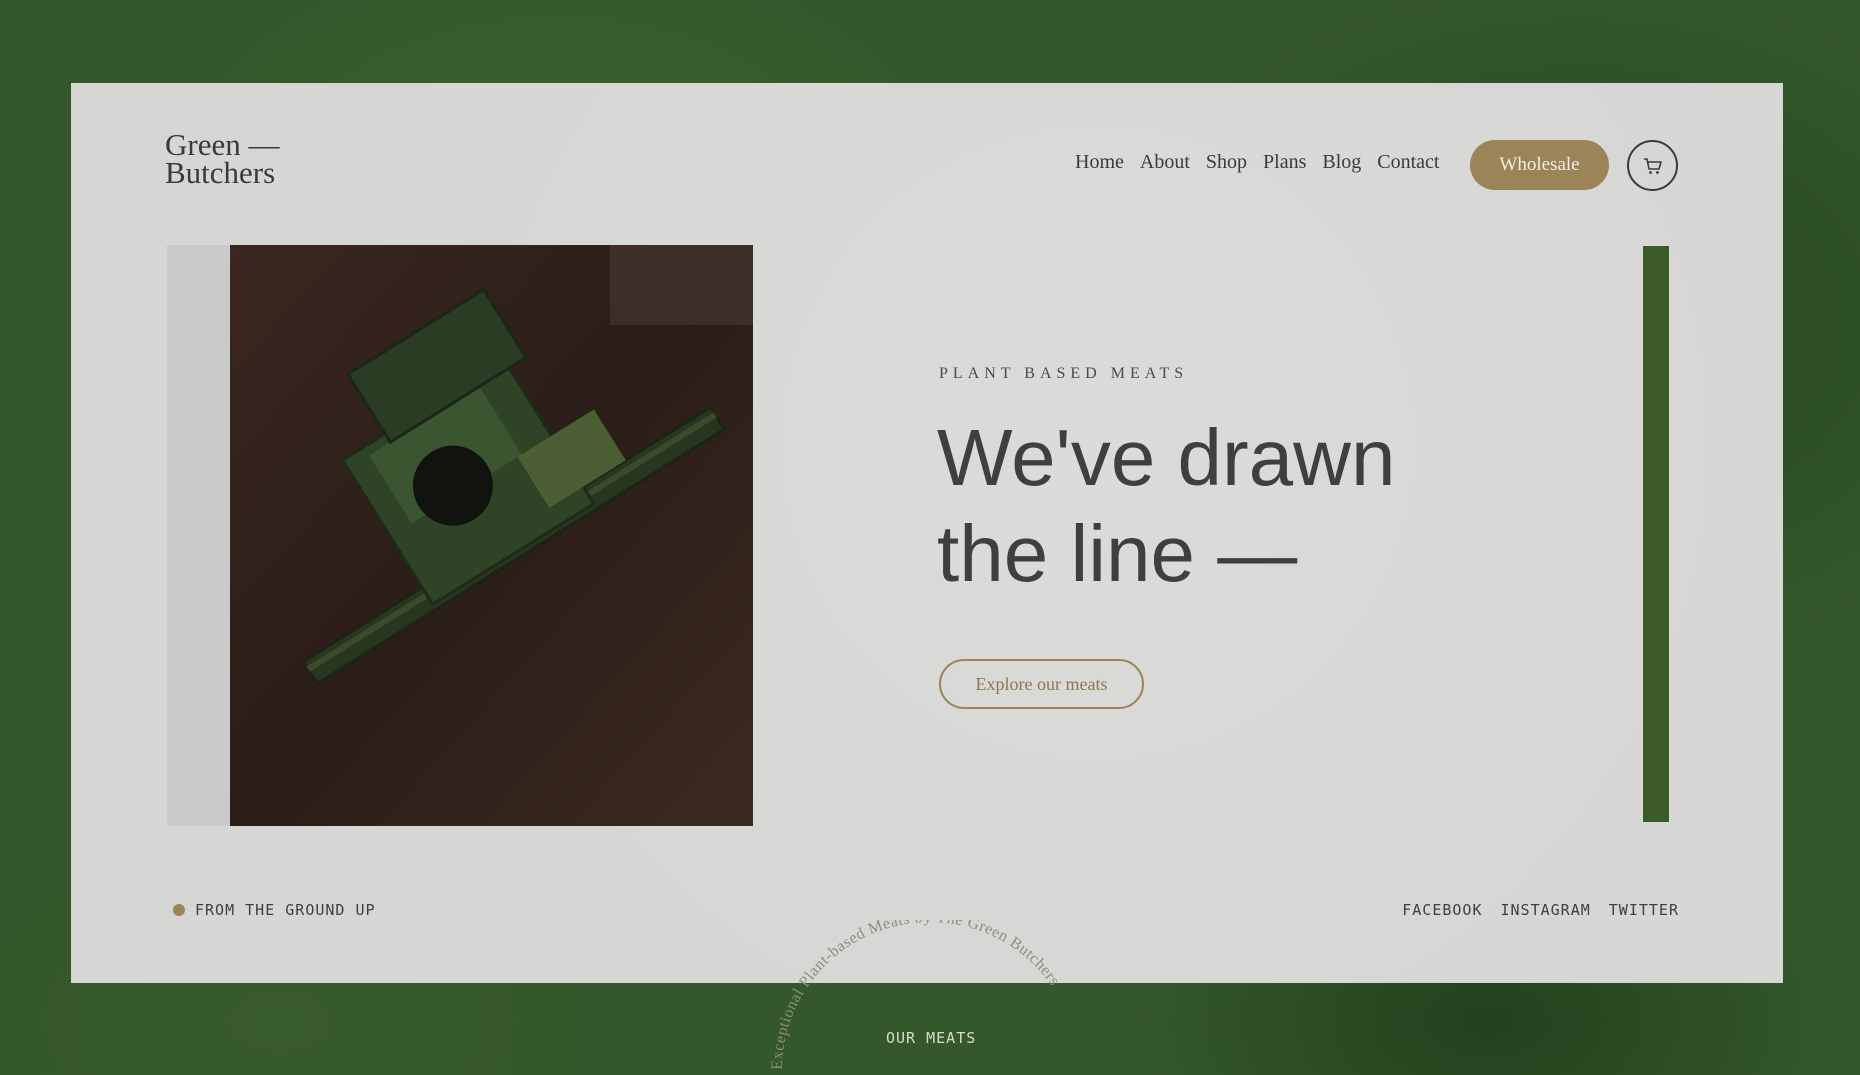 The image size is (1860, 1075). I want to click on brand-line-2: Butchers, so click(220, 172).